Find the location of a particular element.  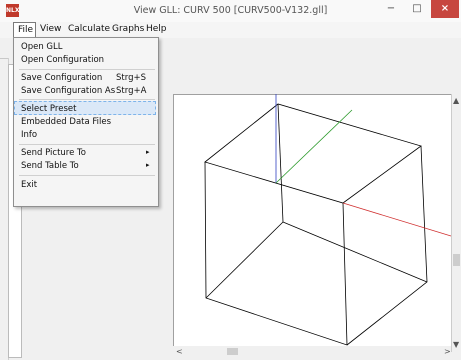

scroll-down-arrow: ▼ is located at coordinates (456, 344).